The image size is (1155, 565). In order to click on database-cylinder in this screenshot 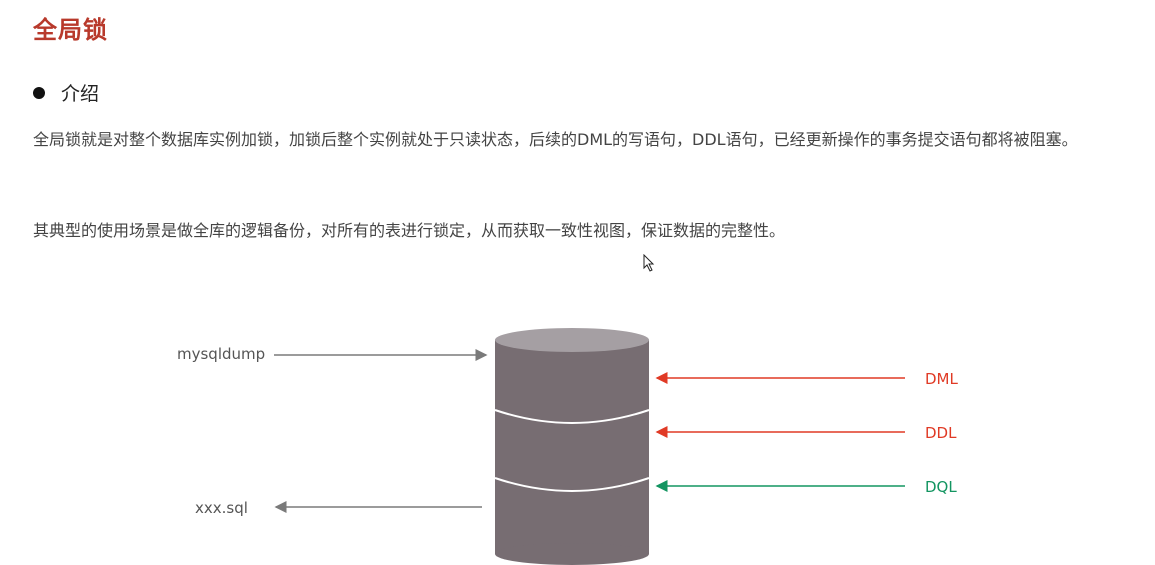, I will do `click(572, 446)`.